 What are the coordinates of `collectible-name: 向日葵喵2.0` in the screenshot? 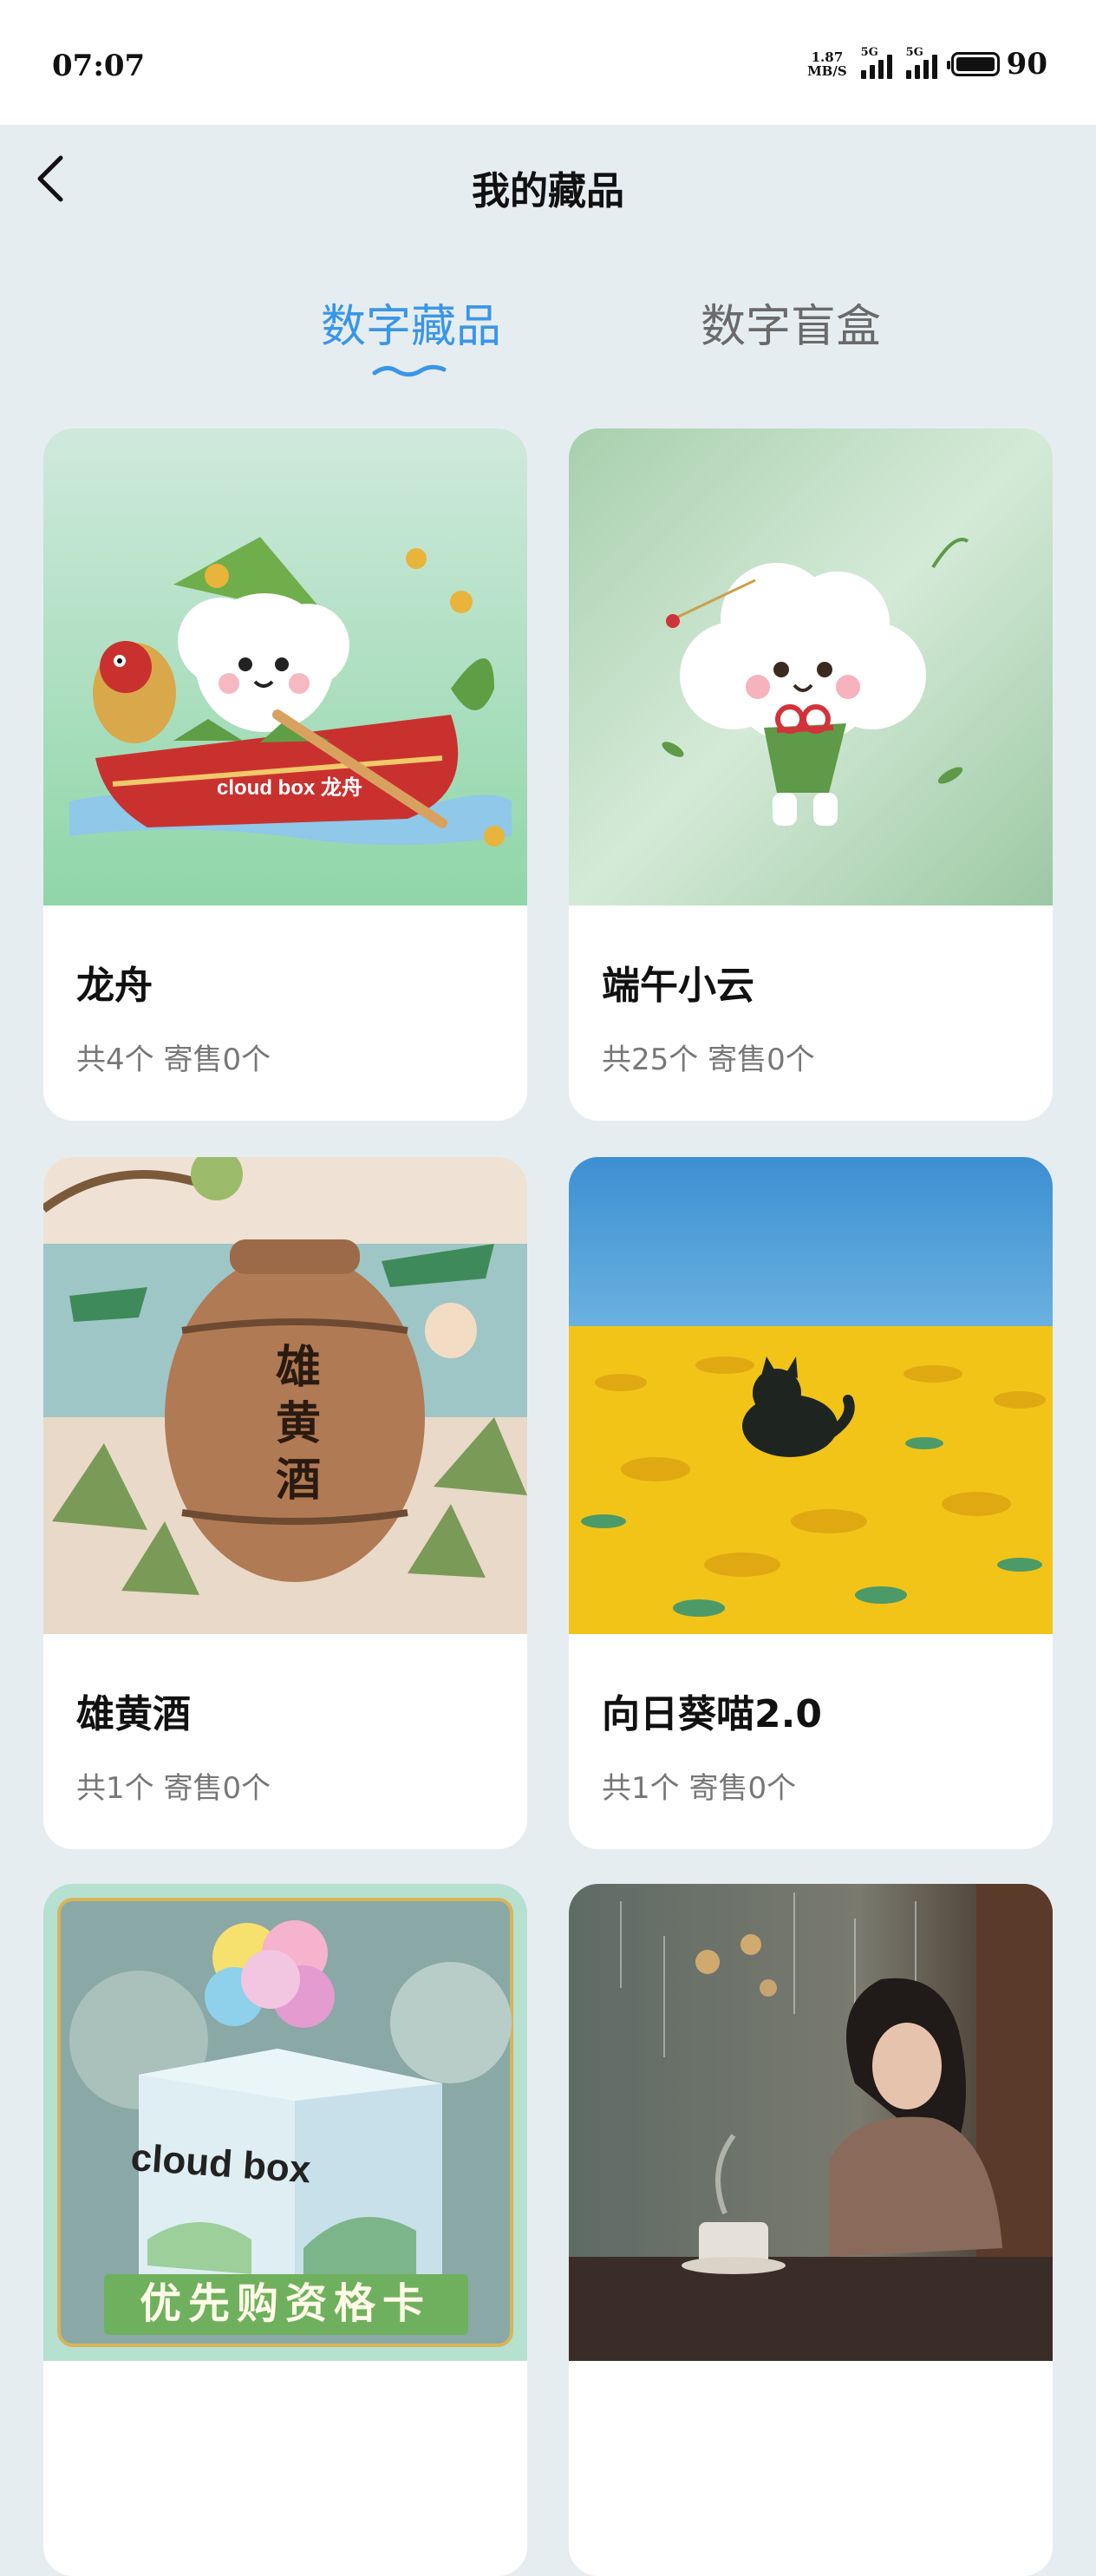 It's located at (712, 1714).